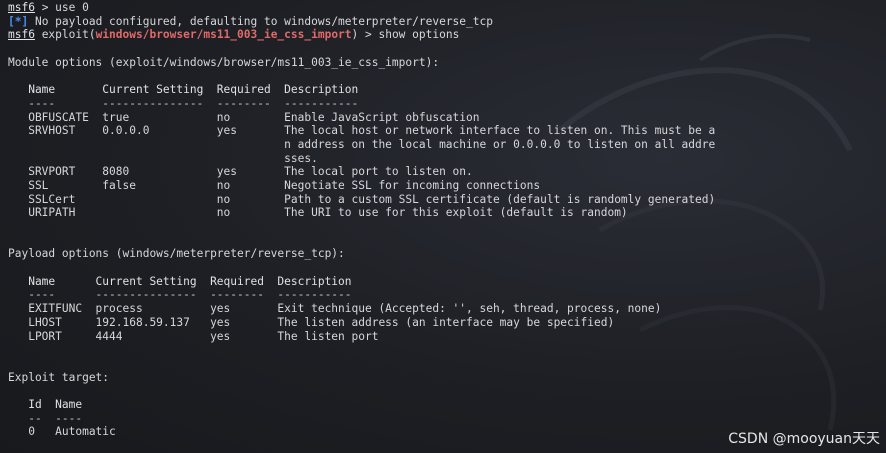 This screenshot has height=453, width=886. I want to click on module-name: windows/browser/ms11_003_ie_css_import, so click(223, 35).